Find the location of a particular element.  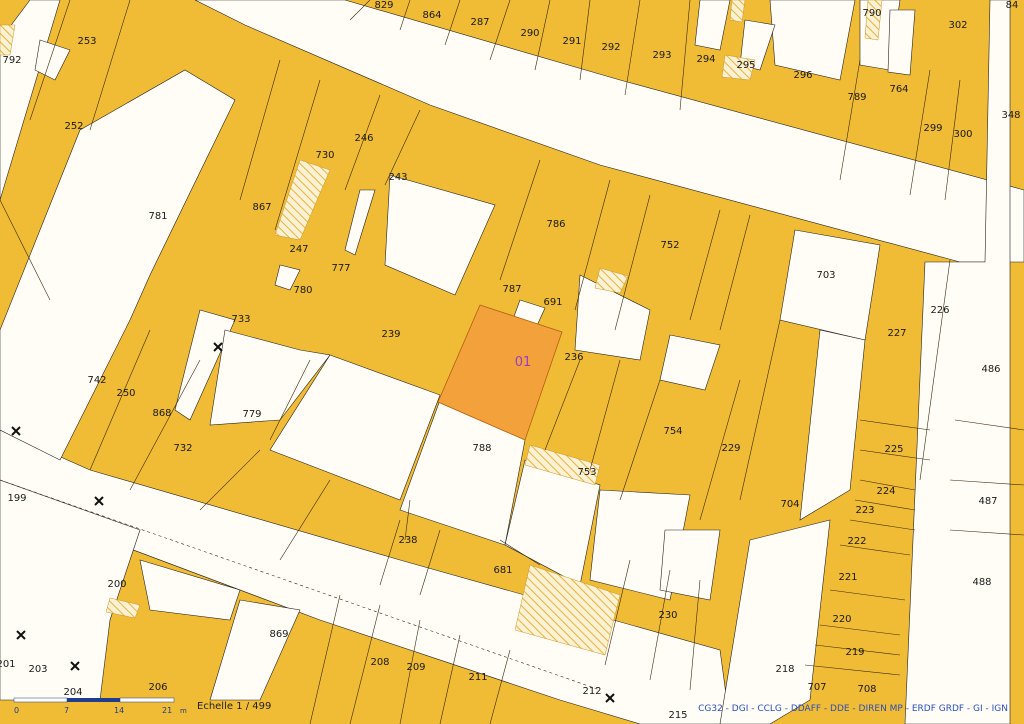

scale-tick-0: 0 is located at coordinates (16, 710).